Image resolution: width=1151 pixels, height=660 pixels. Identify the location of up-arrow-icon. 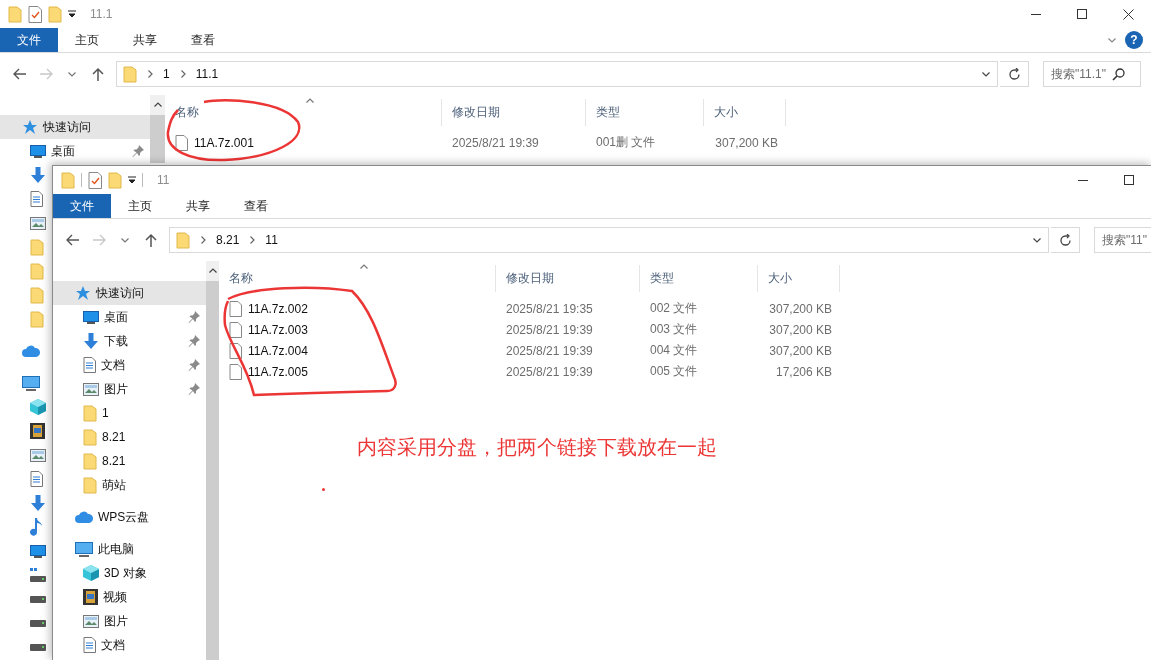
(151, 240).